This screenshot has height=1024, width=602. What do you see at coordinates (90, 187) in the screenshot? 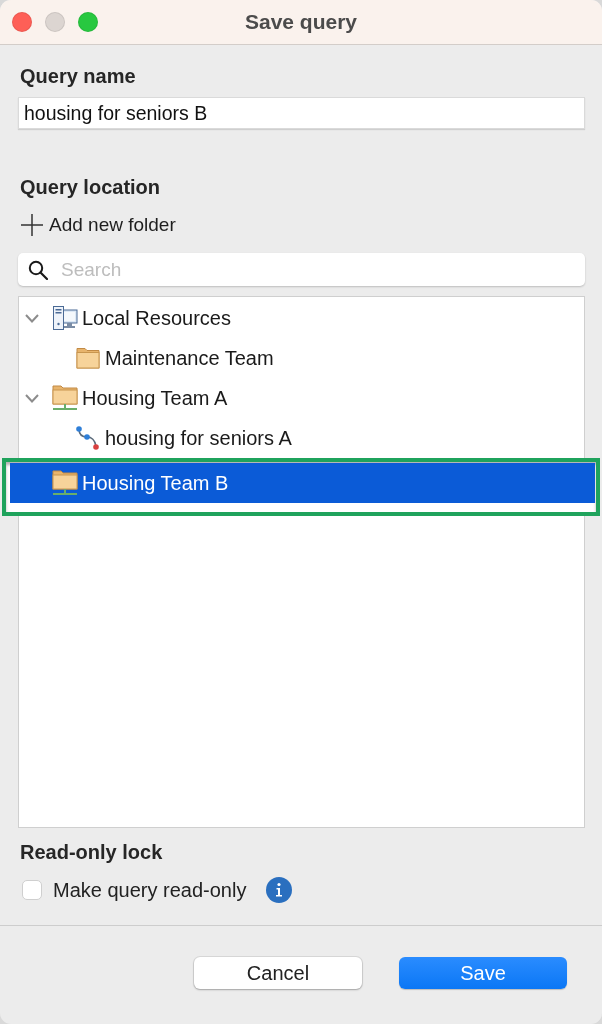
I see `section-label: Query location` at bounding box center [90, 187].